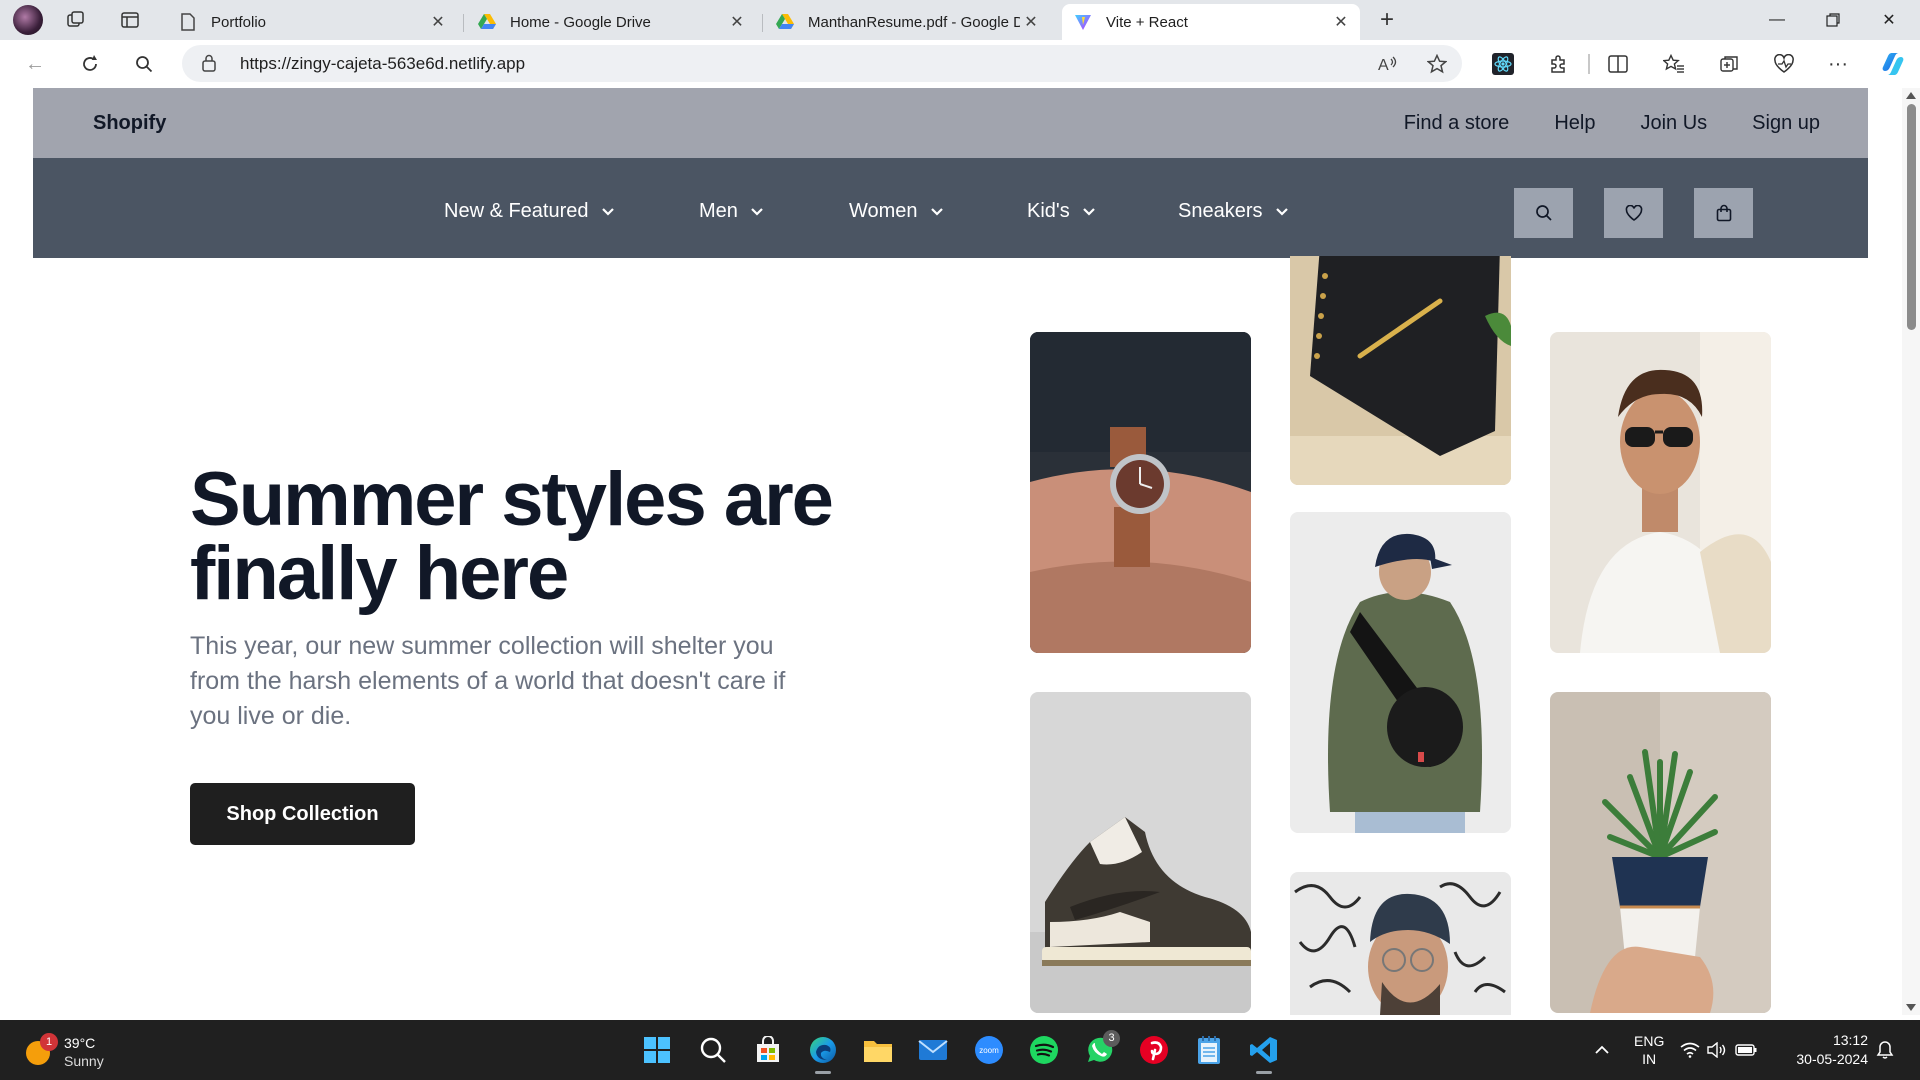 This screenshot has width=1920, height=1080. I want to click on pinterest-icon, so click(1154, 1050).